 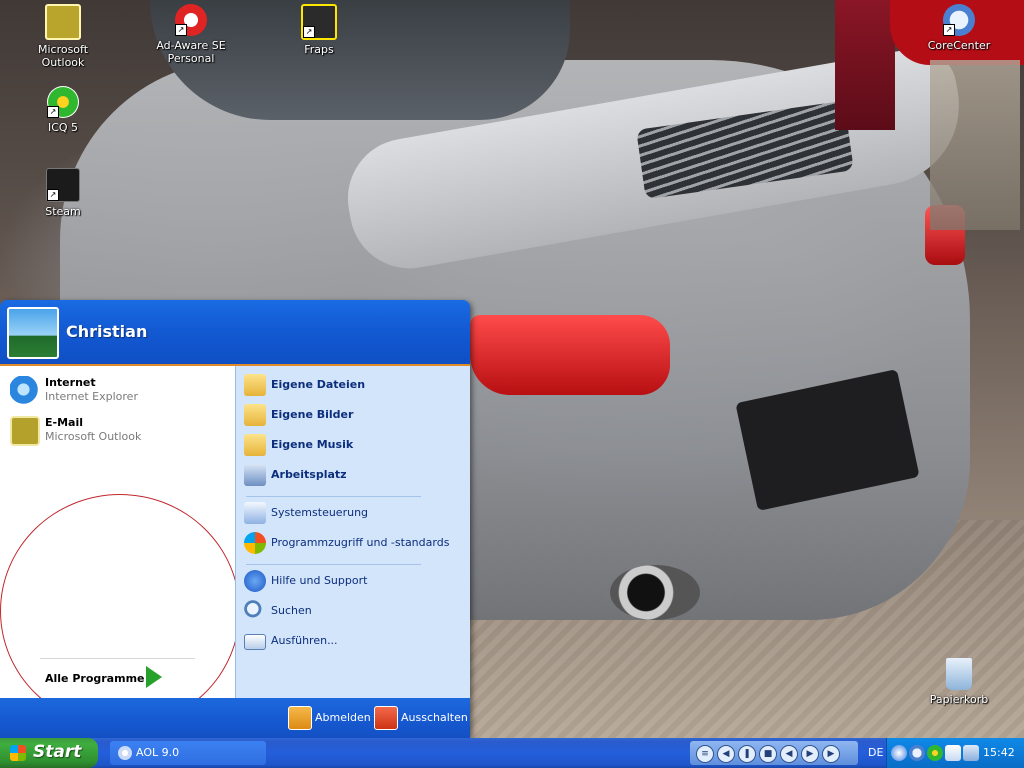 I want to click on start-button: Start, so click(x=49, y=753).